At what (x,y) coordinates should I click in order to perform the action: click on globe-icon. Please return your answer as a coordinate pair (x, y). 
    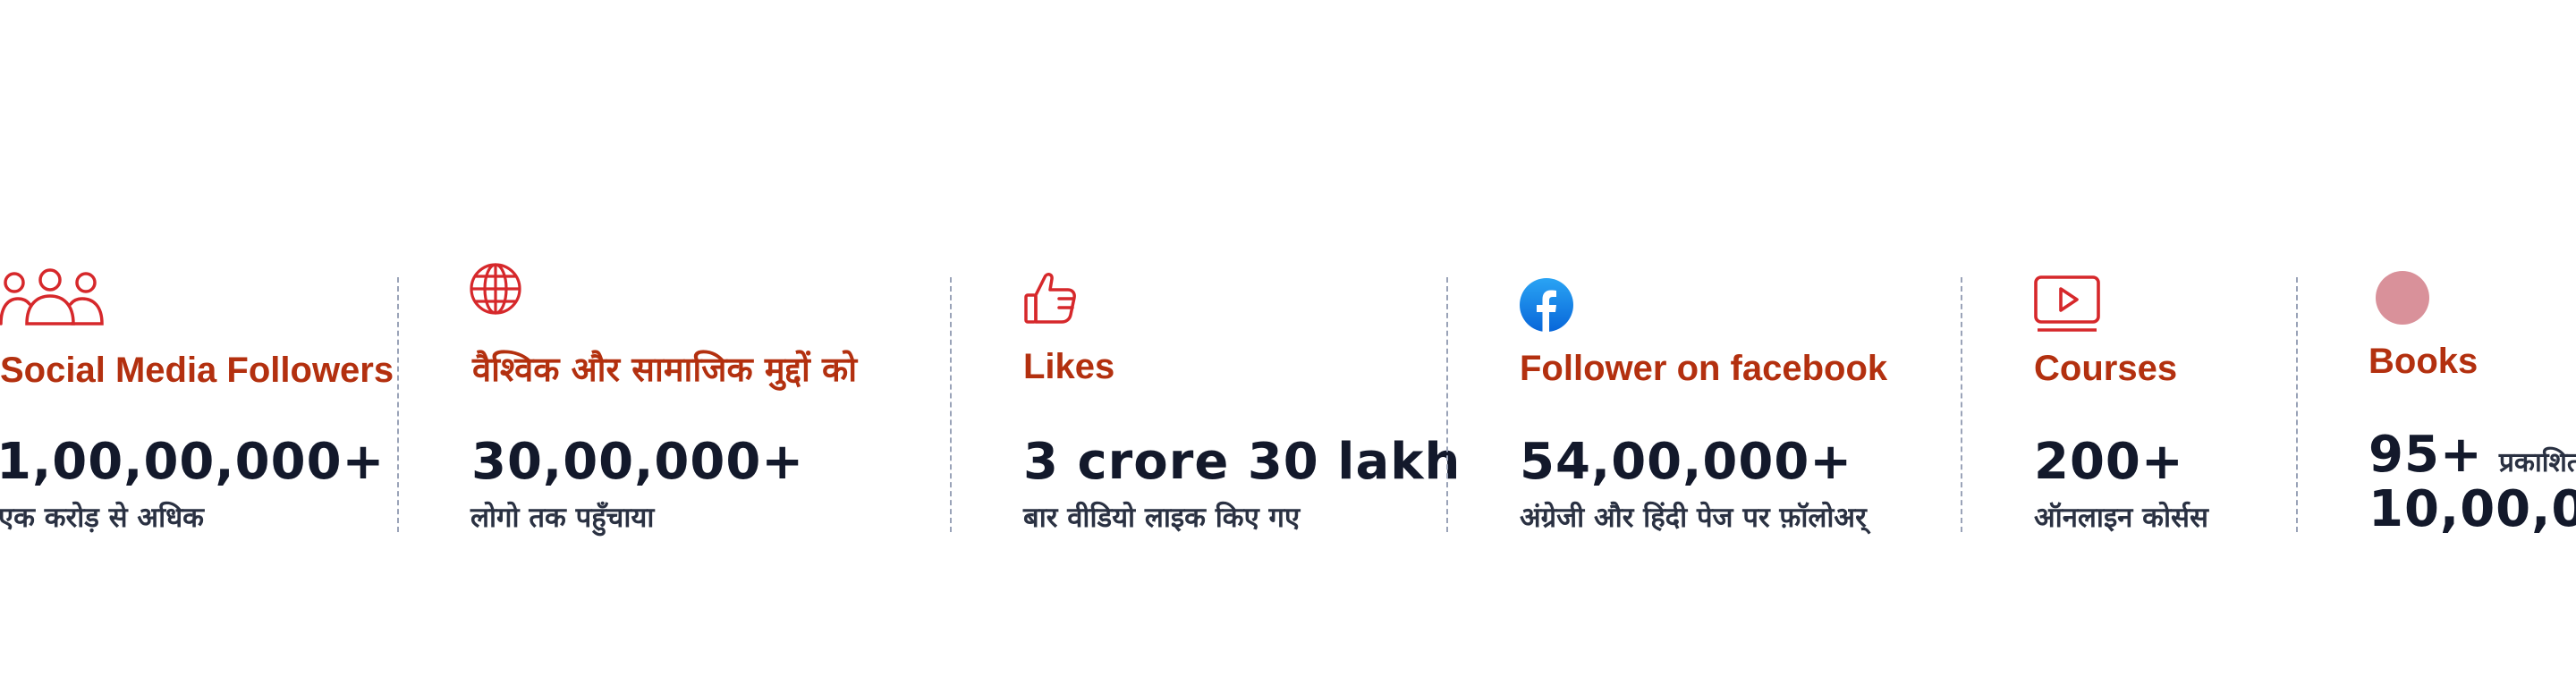
    Looking at the image, I should click on (495, 289).